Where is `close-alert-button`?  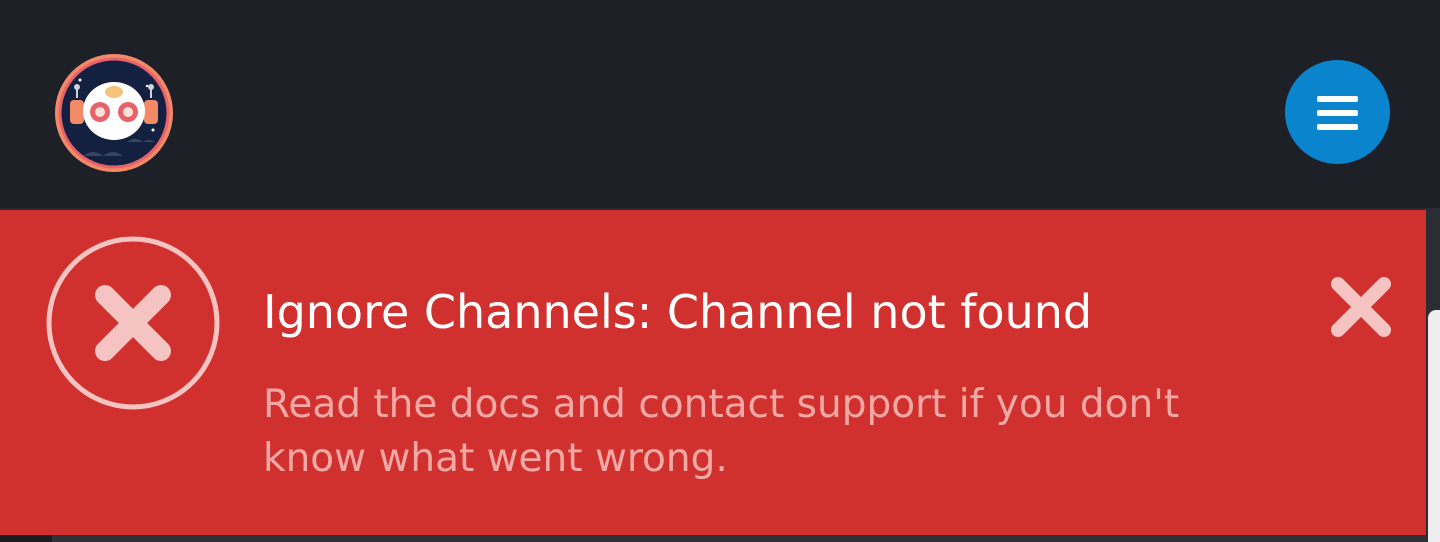 close-alert-button is located at coordinates (1361, 307).